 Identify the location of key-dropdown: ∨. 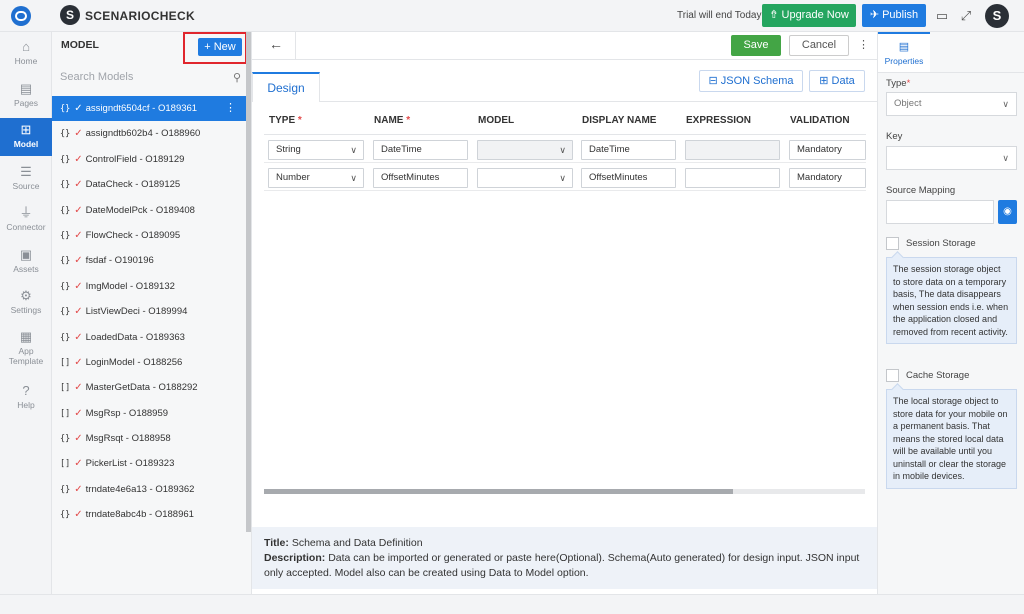
(951, 158).